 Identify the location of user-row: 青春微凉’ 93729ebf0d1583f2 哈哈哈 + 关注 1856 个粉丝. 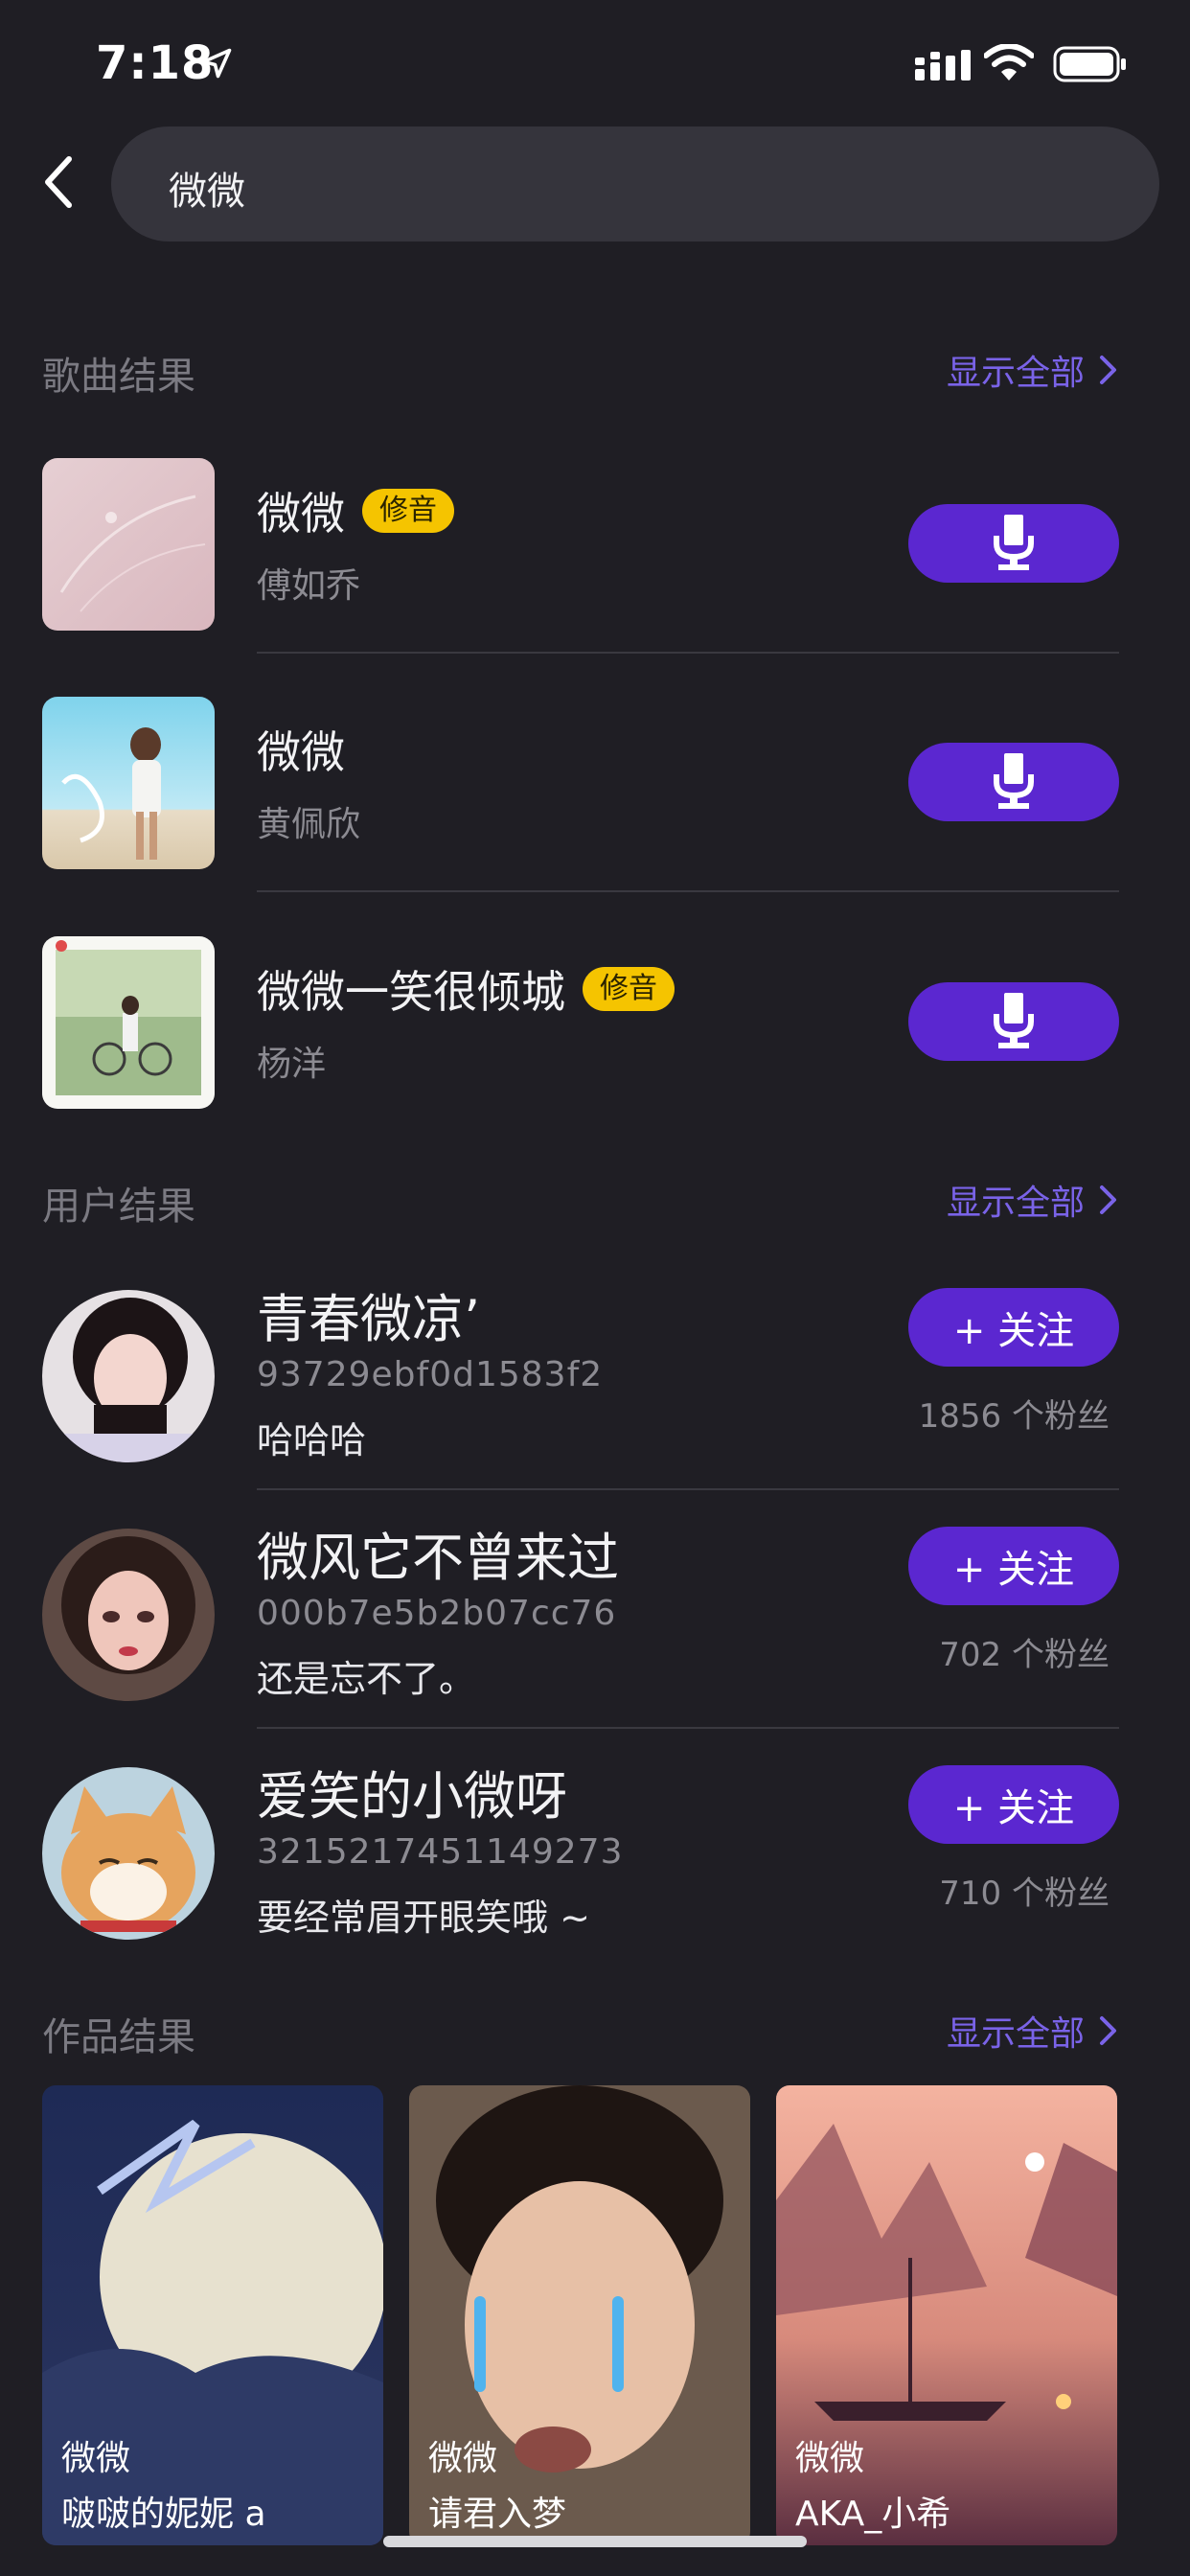
(580, 1372).